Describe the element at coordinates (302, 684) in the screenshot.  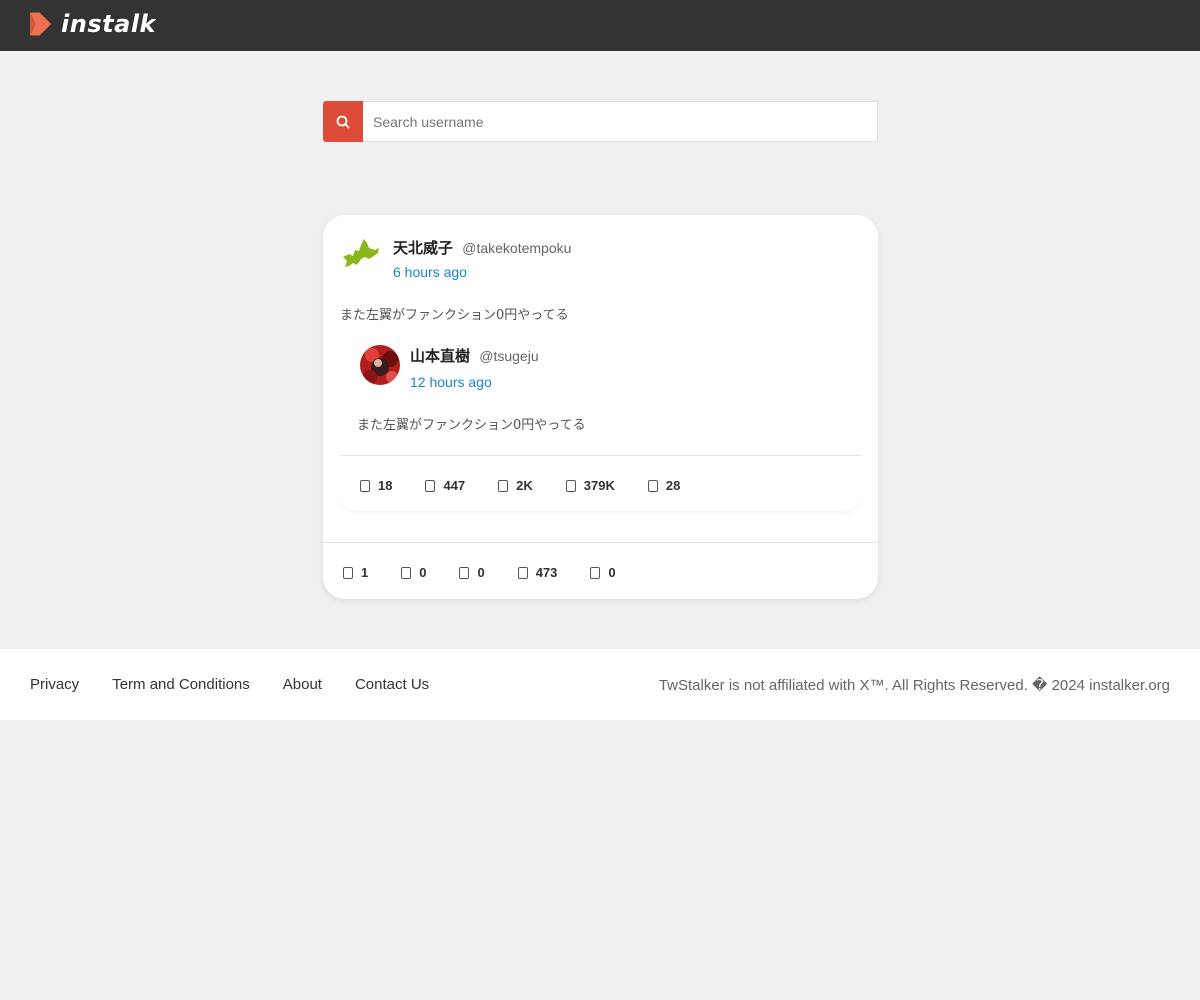
I see `about-link: About` at that location.